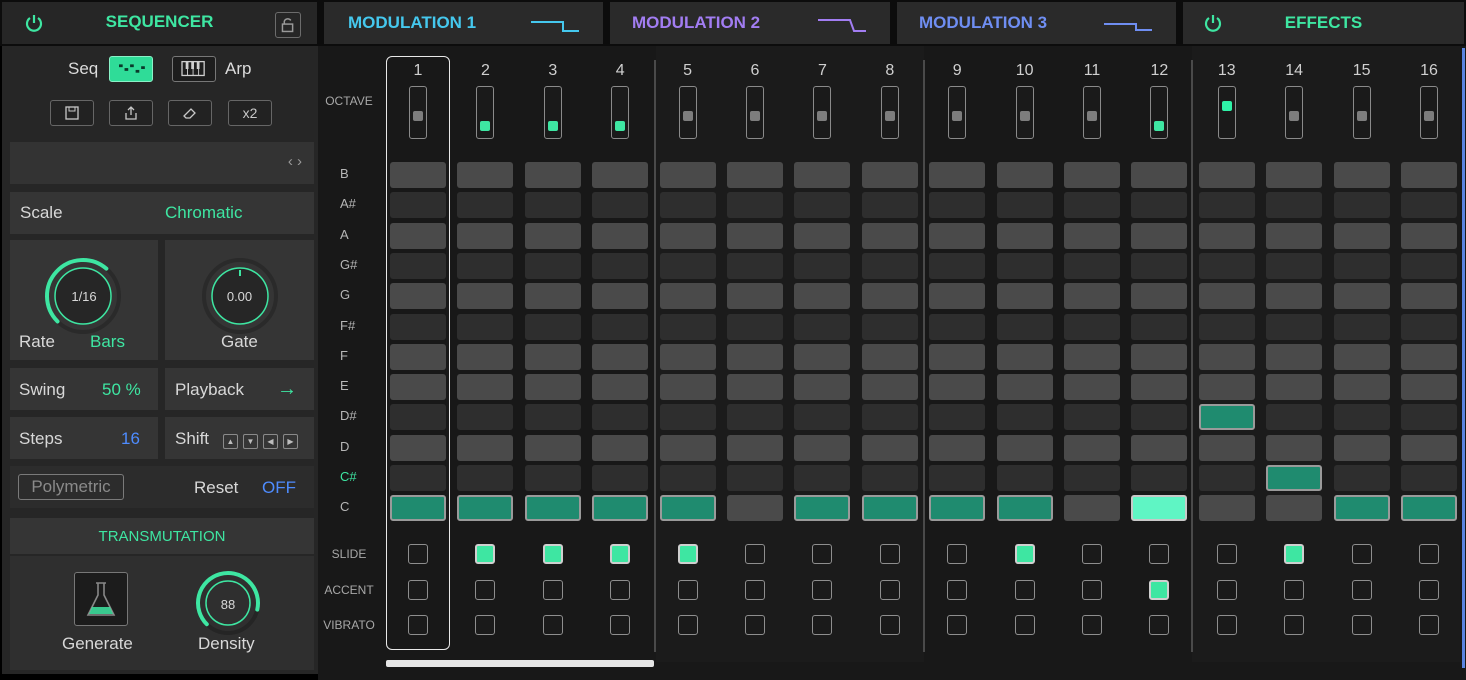 The image size is (1466, 680). What do you see at coordinates (72, 113) in the screenshot?
I see `save-button` at bounding box center [72, 113].